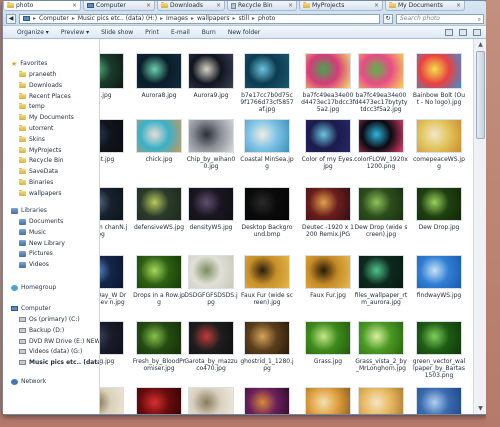 The height and width of the screenshot is (427, 500). Describe the element at coordinates (267, 83) in the screenshot. I see `file-thumbnail: b7e17cc7b0d75c9f1766d73cf5857af.jpg` at that location.